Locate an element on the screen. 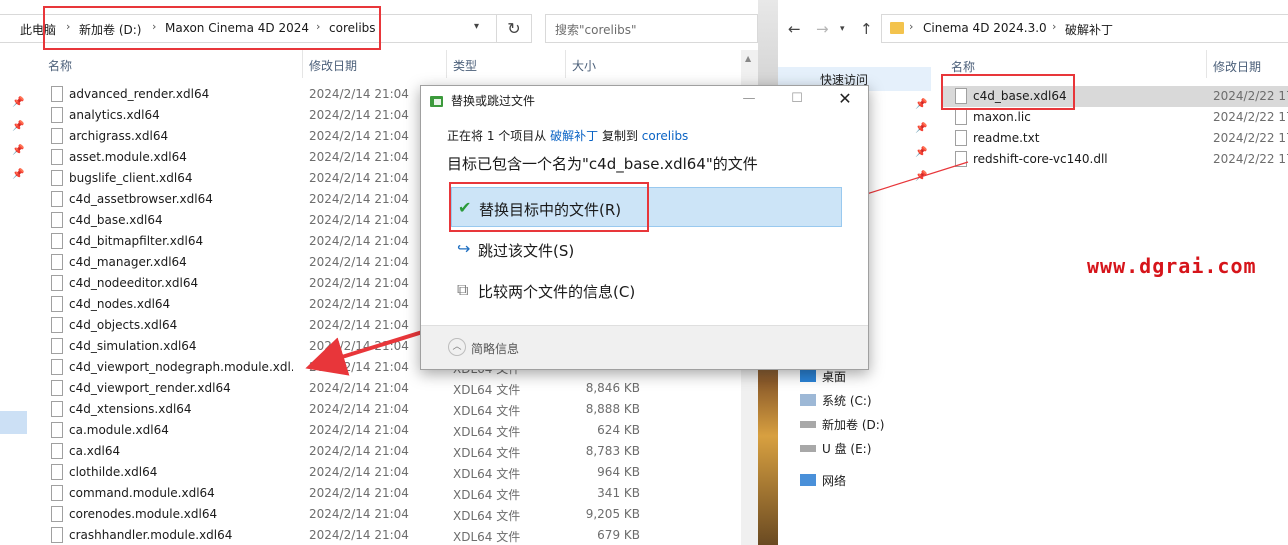  compare-option: ⧉ 比较两个文件的信息(C) is located at coordinates (646, 290).